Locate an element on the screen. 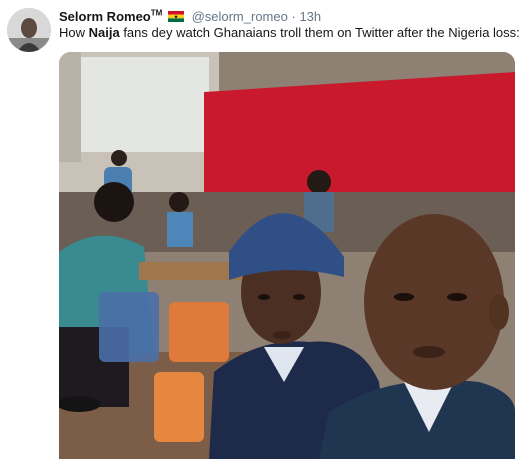 Image resolution: width=521 pixels, height=459 pixels. tweet-text-bold: Naija is located at coordinates (104, 32).